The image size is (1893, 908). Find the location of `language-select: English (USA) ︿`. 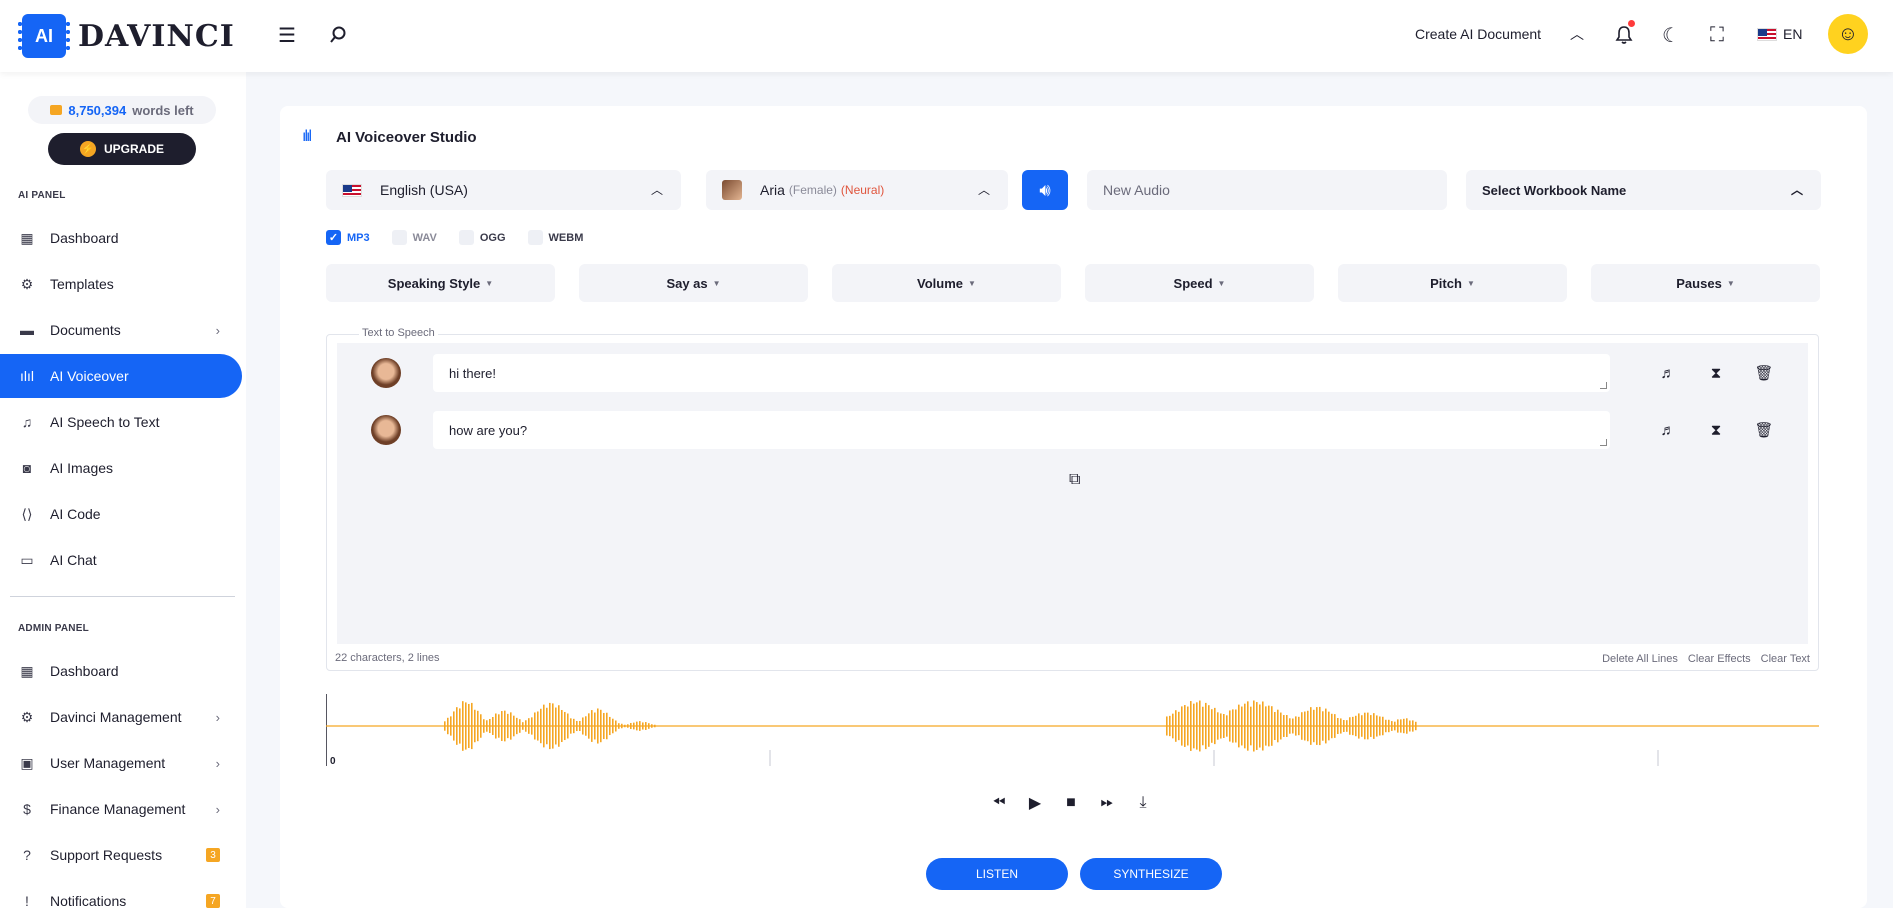

language-select: English (USA) ︿ is located at coordinates (503, 190).